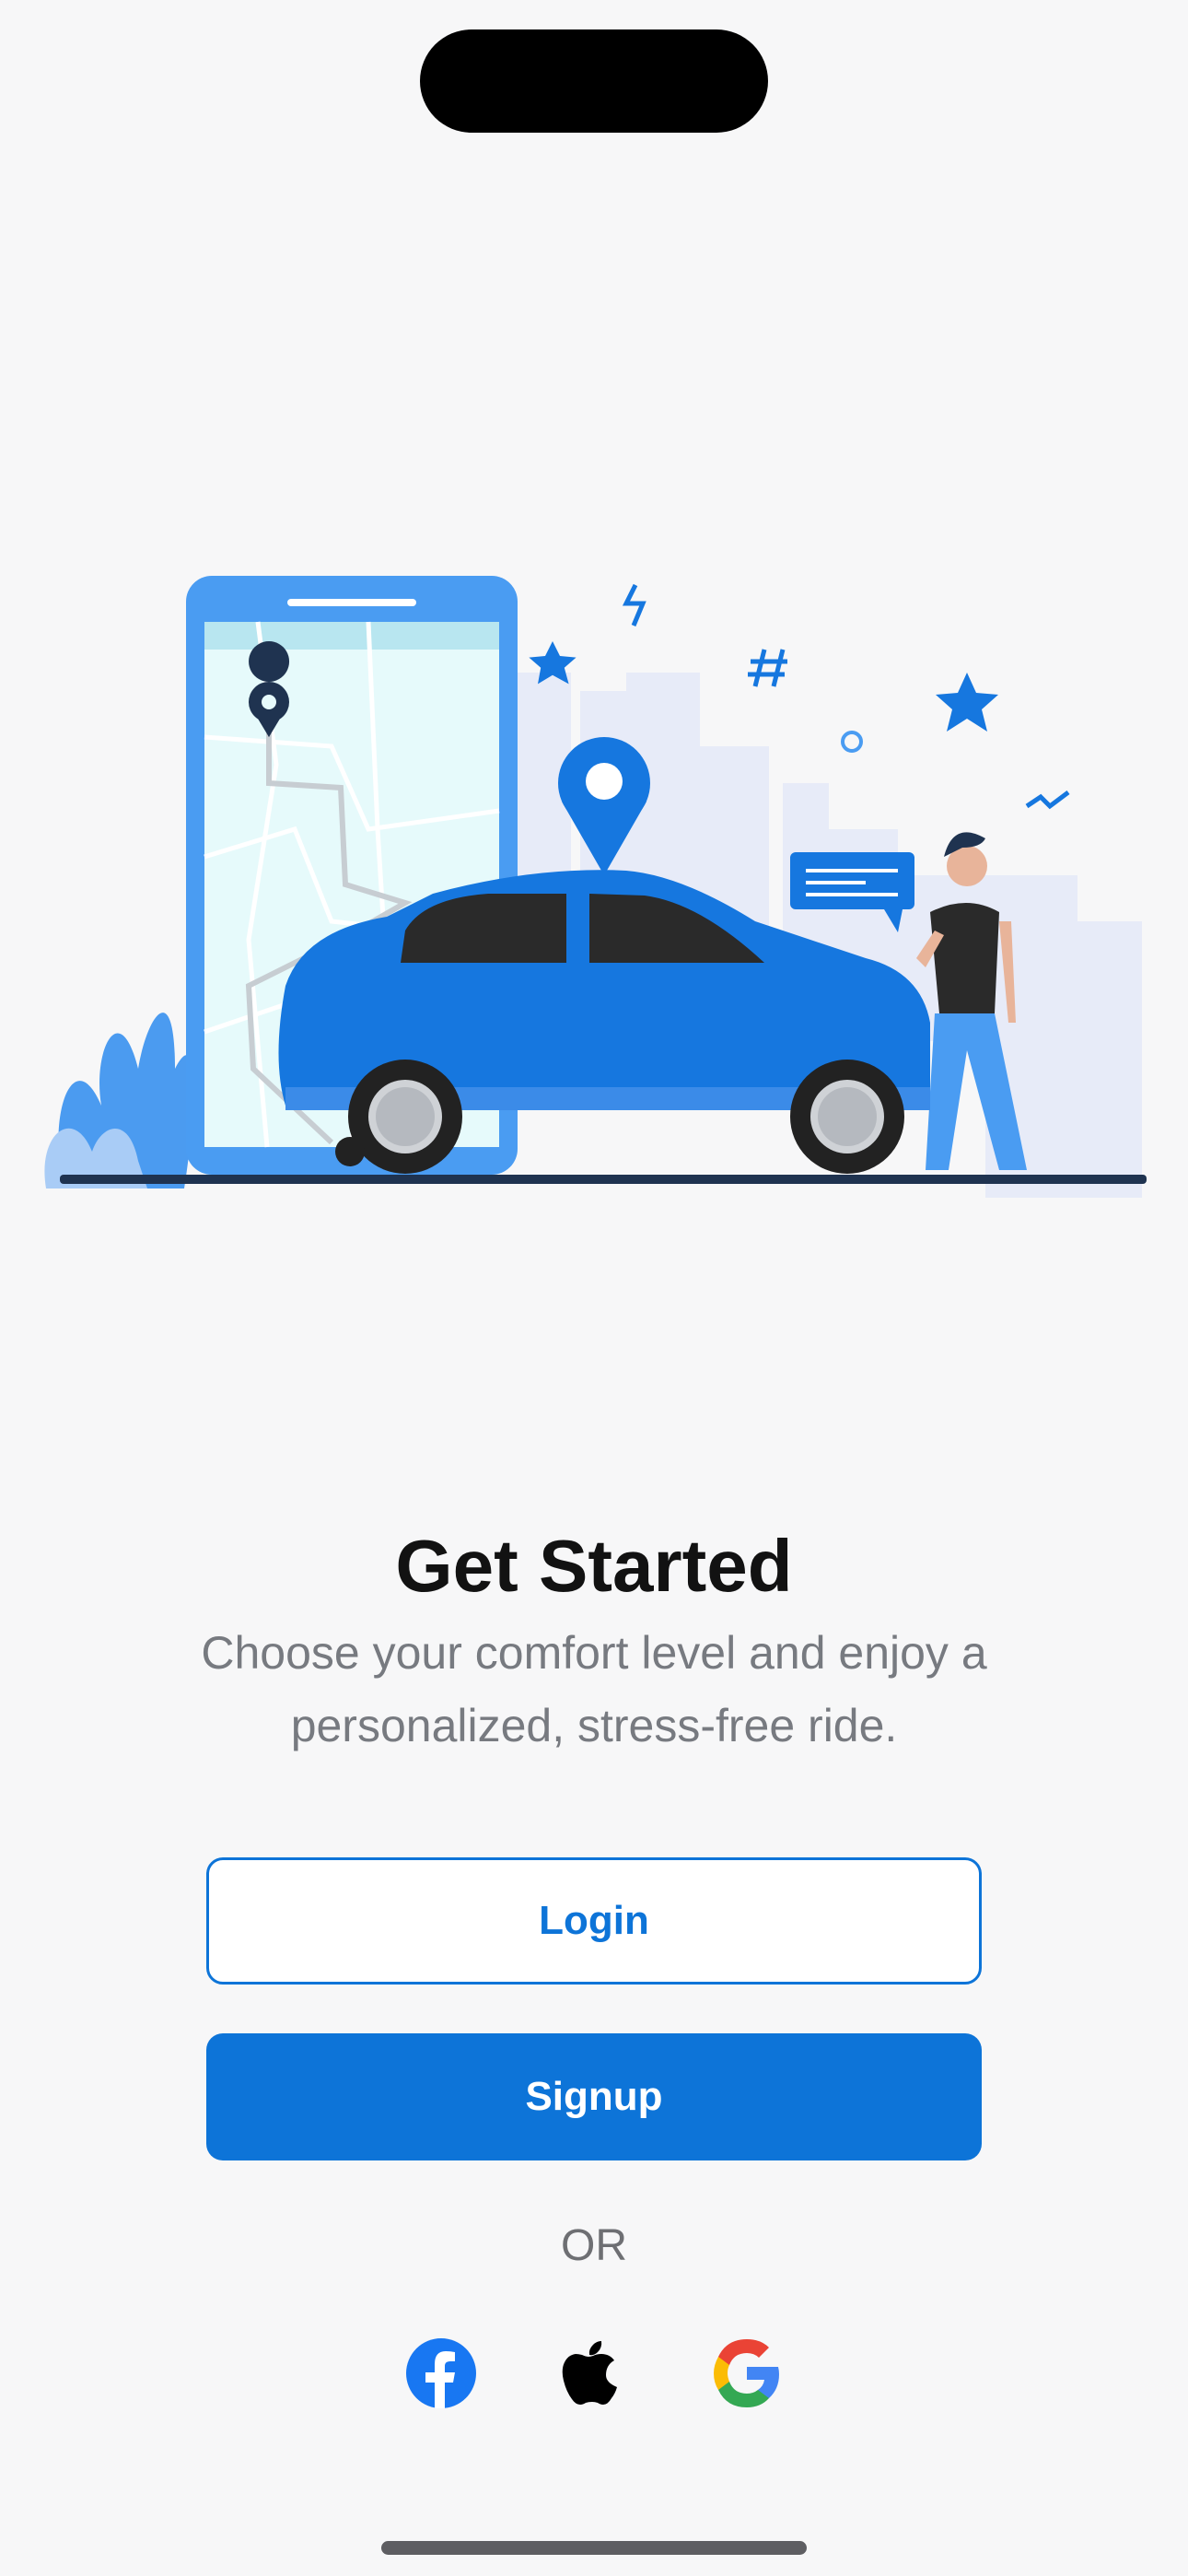 This screenshot has width=1188, height=2576. I want to click on google-login-button, so click(747, 2373).